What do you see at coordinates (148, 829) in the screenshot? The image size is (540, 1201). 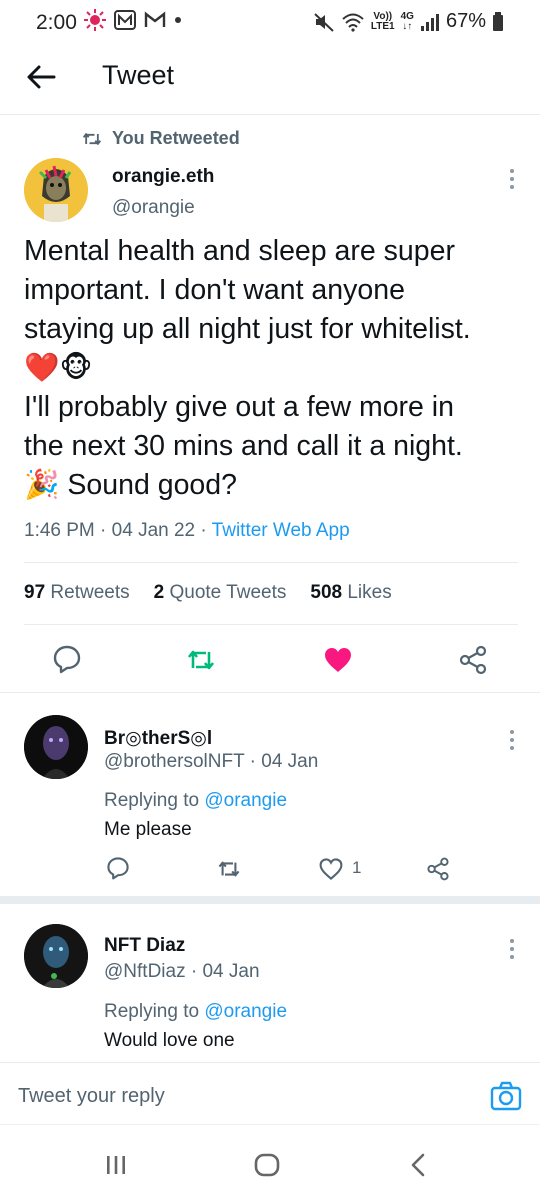 I see `reply-text: Me please` at bounding box center [148, 829].